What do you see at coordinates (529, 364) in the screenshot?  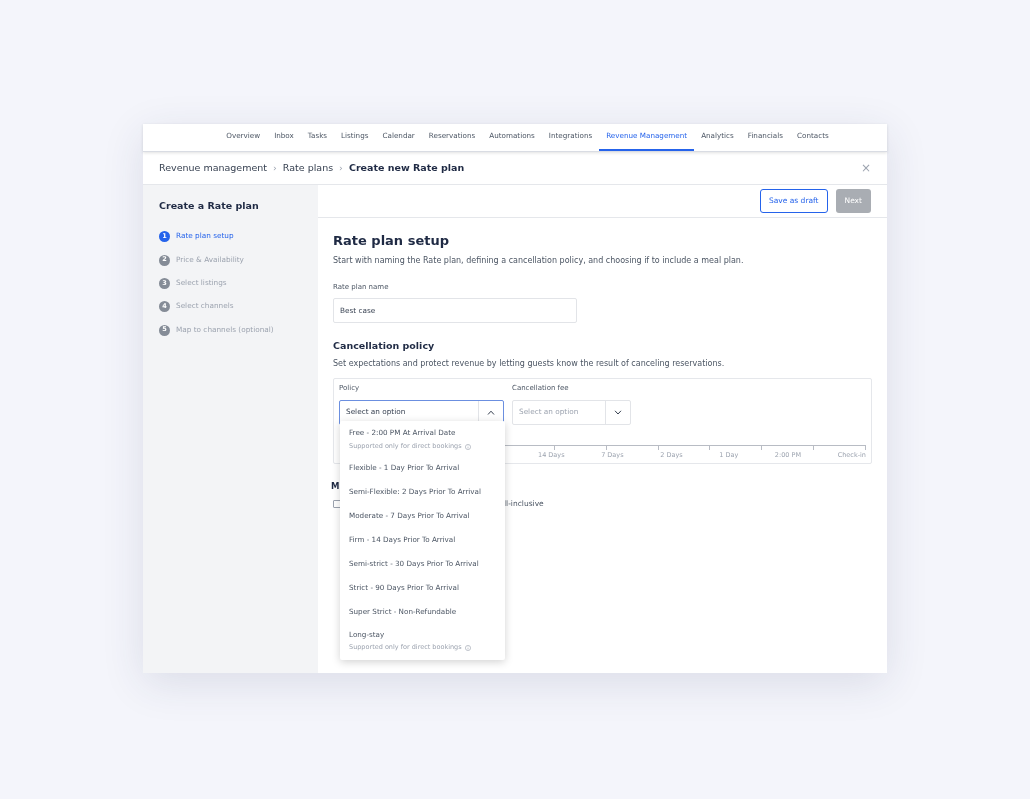 I see `section-description: Set expectations and protect revenue by letting guests know the result of canceling reservations.` at bounding box center [529, 364].